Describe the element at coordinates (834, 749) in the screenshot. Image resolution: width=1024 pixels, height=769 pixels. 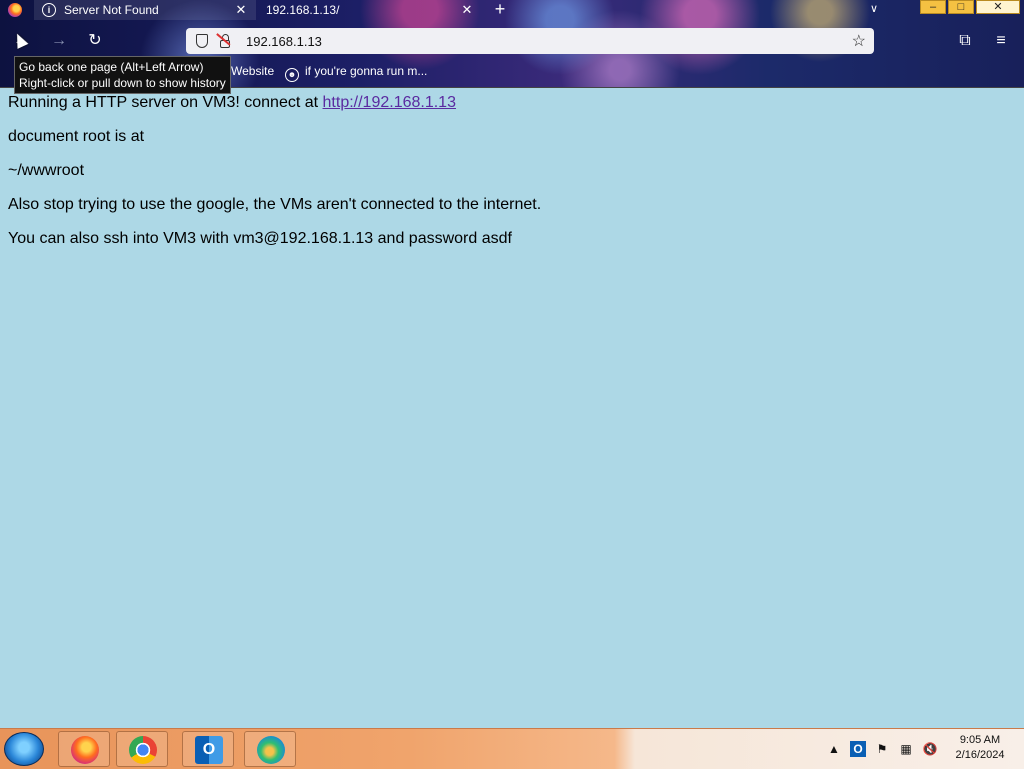
I see `show-hidden-icons-icon: ▲` at that location.